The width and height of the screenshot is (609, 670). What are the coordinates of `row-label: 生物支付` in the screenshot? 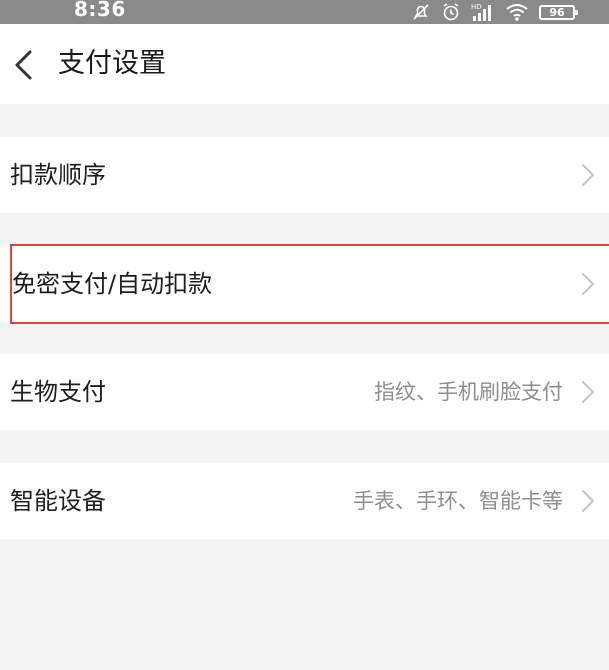 It's located at (58, 392).